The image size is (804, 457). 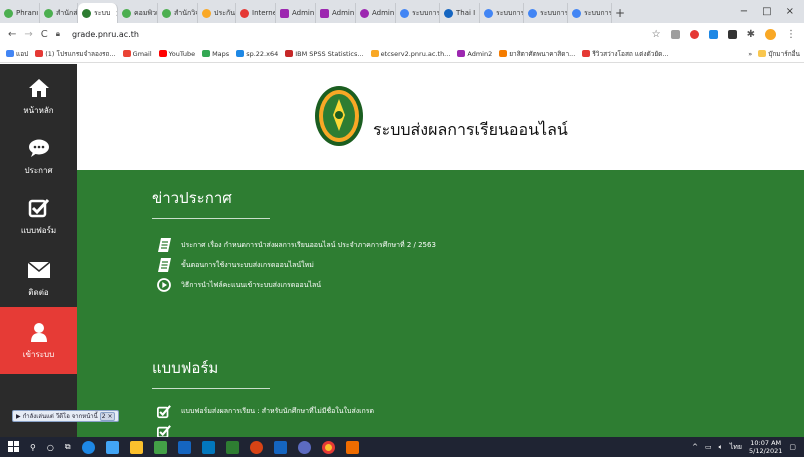 What do you see at coordinates (185, 368) in the screenshot?
I see `forms-section-title: แบบฟอร์ม` at bounding box center [185, 368].